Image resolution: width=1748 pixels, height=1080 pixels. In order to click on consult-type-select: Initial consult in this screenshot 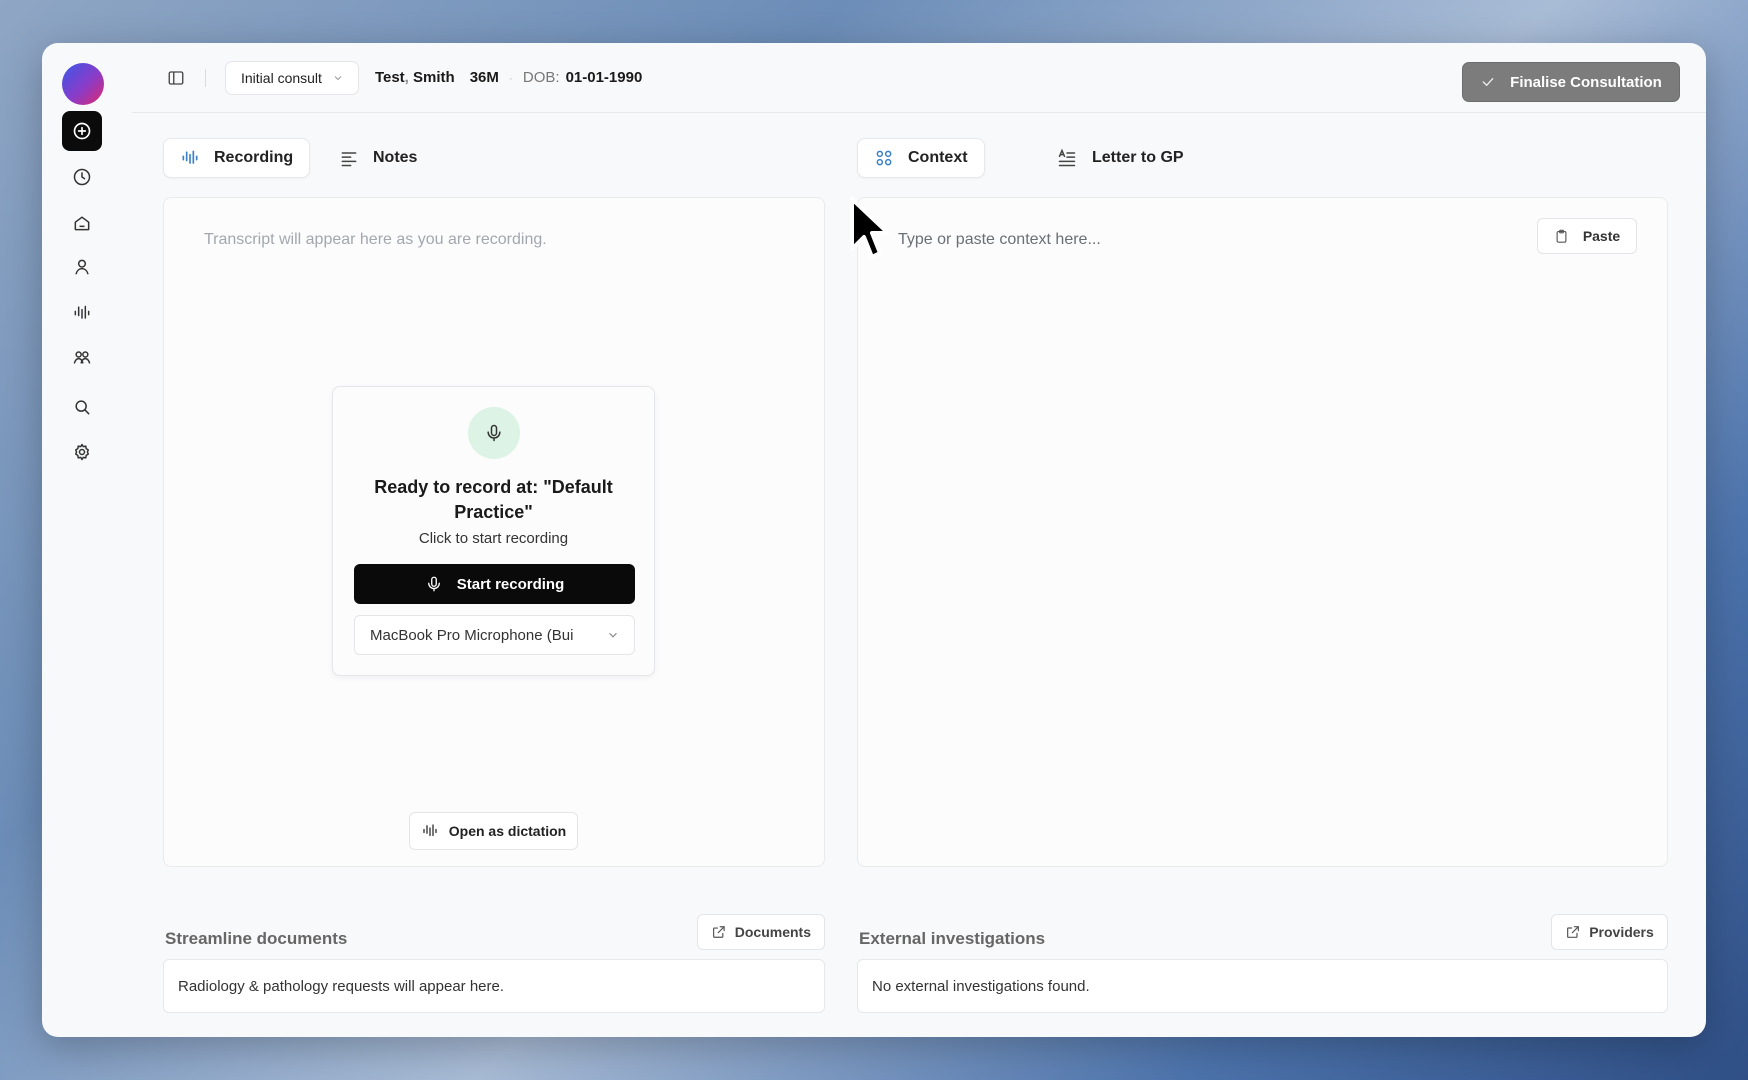, I will do `click(292, 77)`.